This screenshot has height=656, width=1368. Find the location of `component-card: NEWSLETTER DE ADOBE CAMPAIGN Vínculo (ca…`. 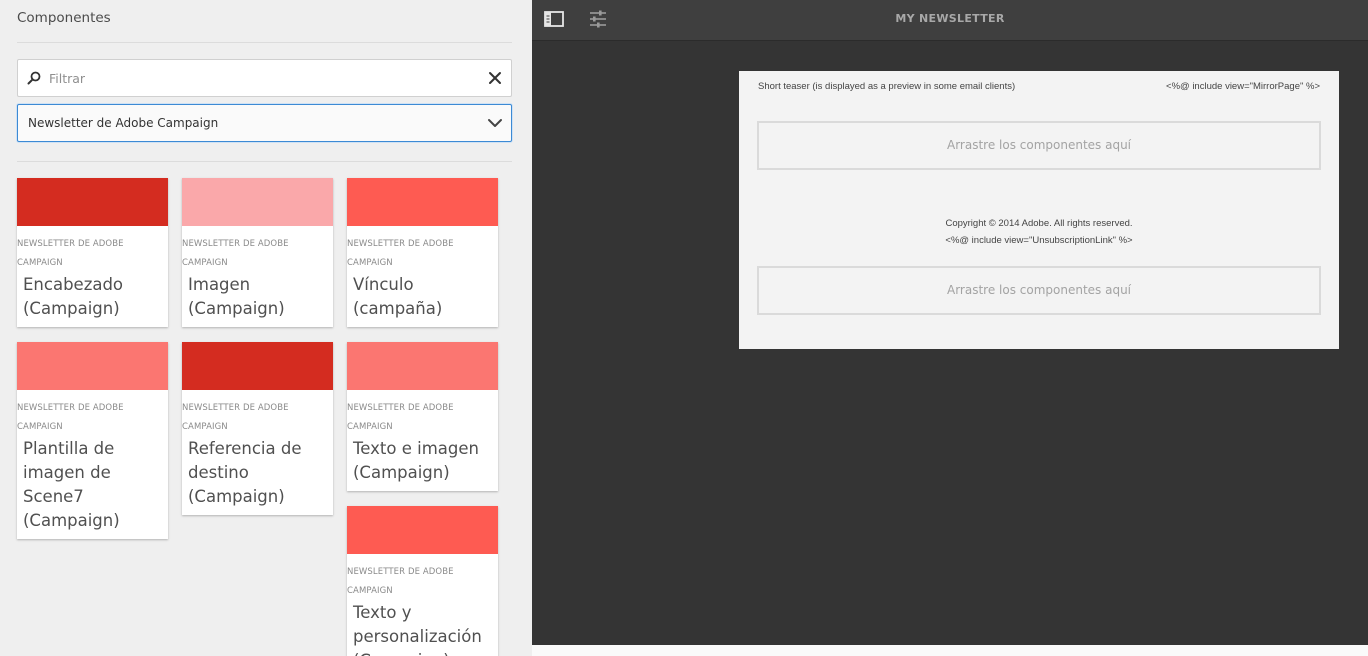

component-card: NEWSLETTER DE ADOBE CAMPAIGN Vínculo (ca… is located at coordinates (422, 252).